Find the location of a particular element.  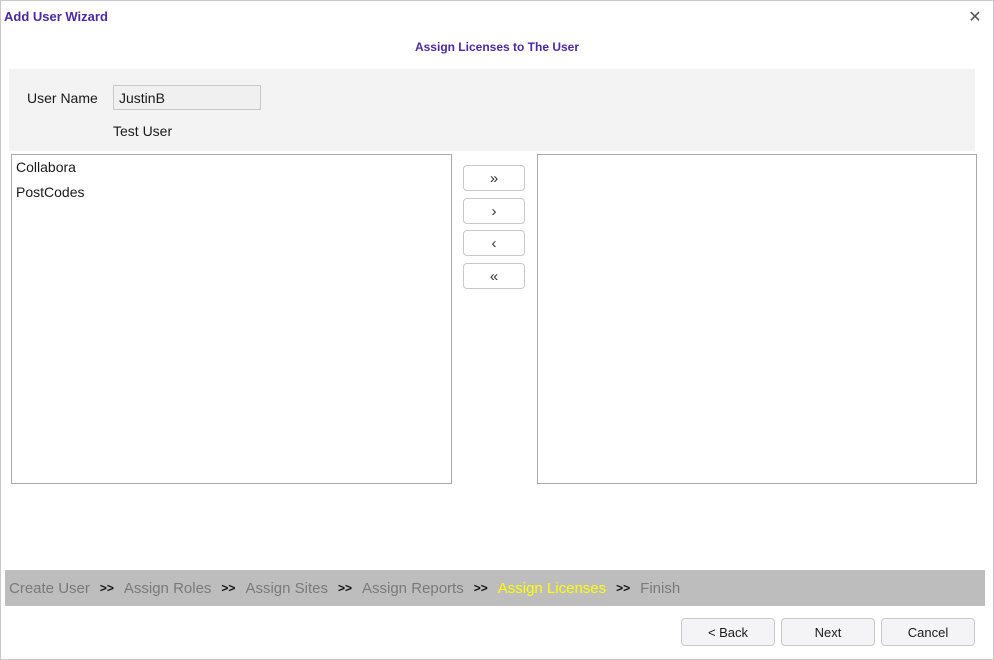

user-name-label: User Name is located at coordinates (62, 98).